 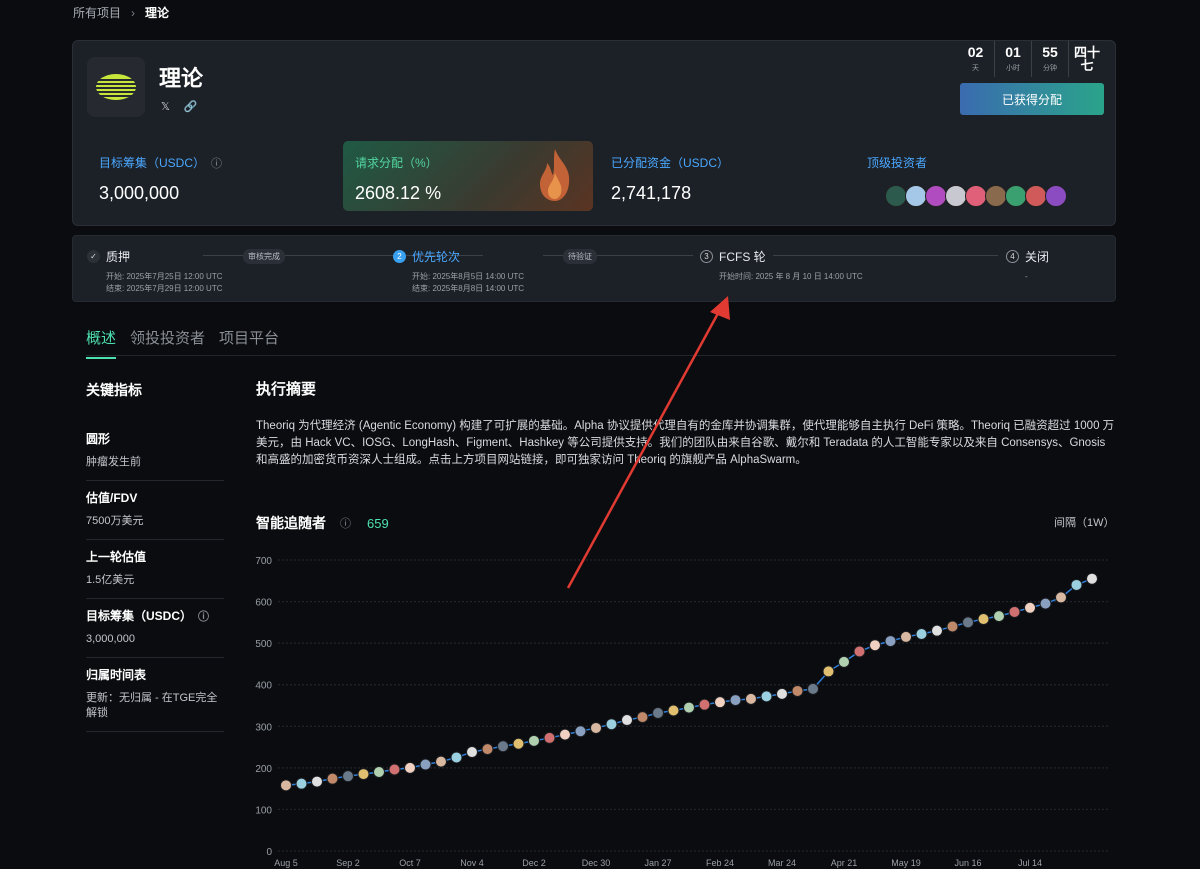 I want to click on metric-allocated-funds: 已分配资金（USDC） 2,741,178, so click(x=670, y=179).